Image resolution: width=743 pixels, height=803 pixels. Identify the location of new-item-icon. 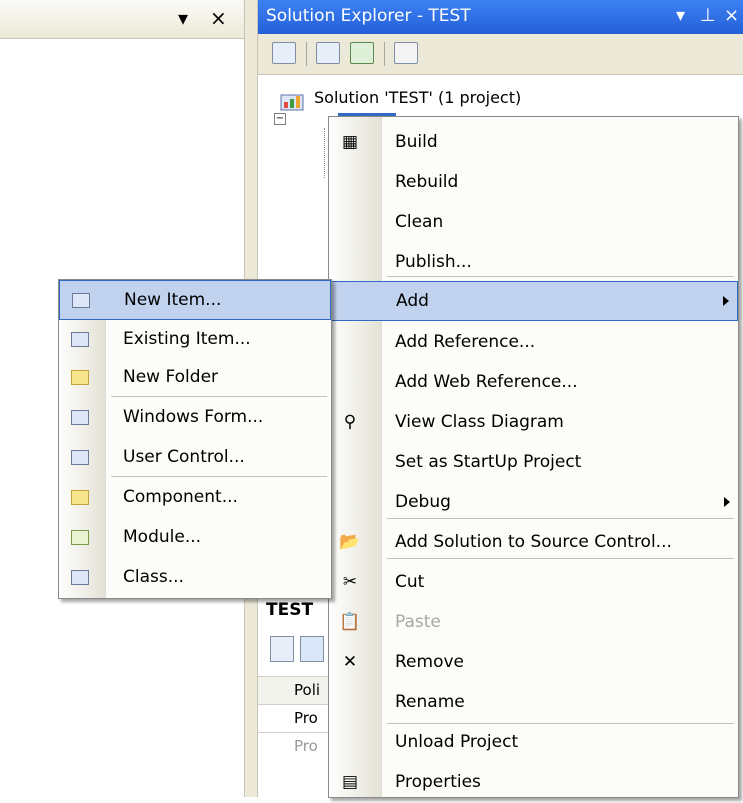
(81, 300).